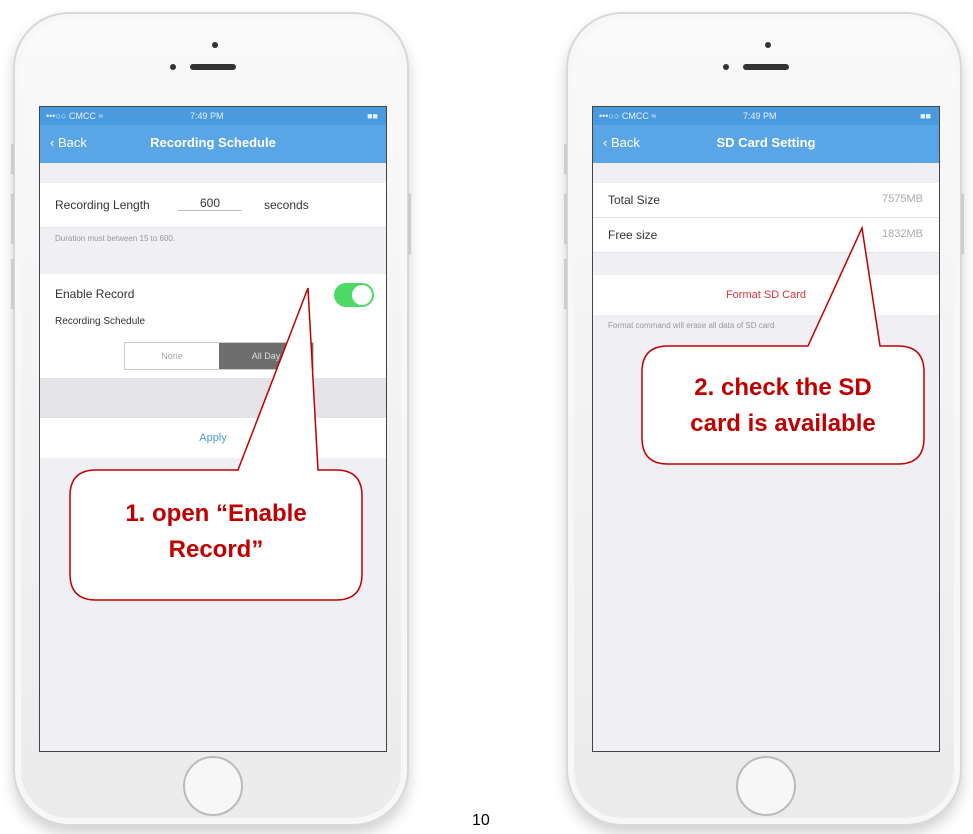  Describe the element at coordinates (216, 549) in the screenshot. I see `callout-1-line-2: Record”` at that location.